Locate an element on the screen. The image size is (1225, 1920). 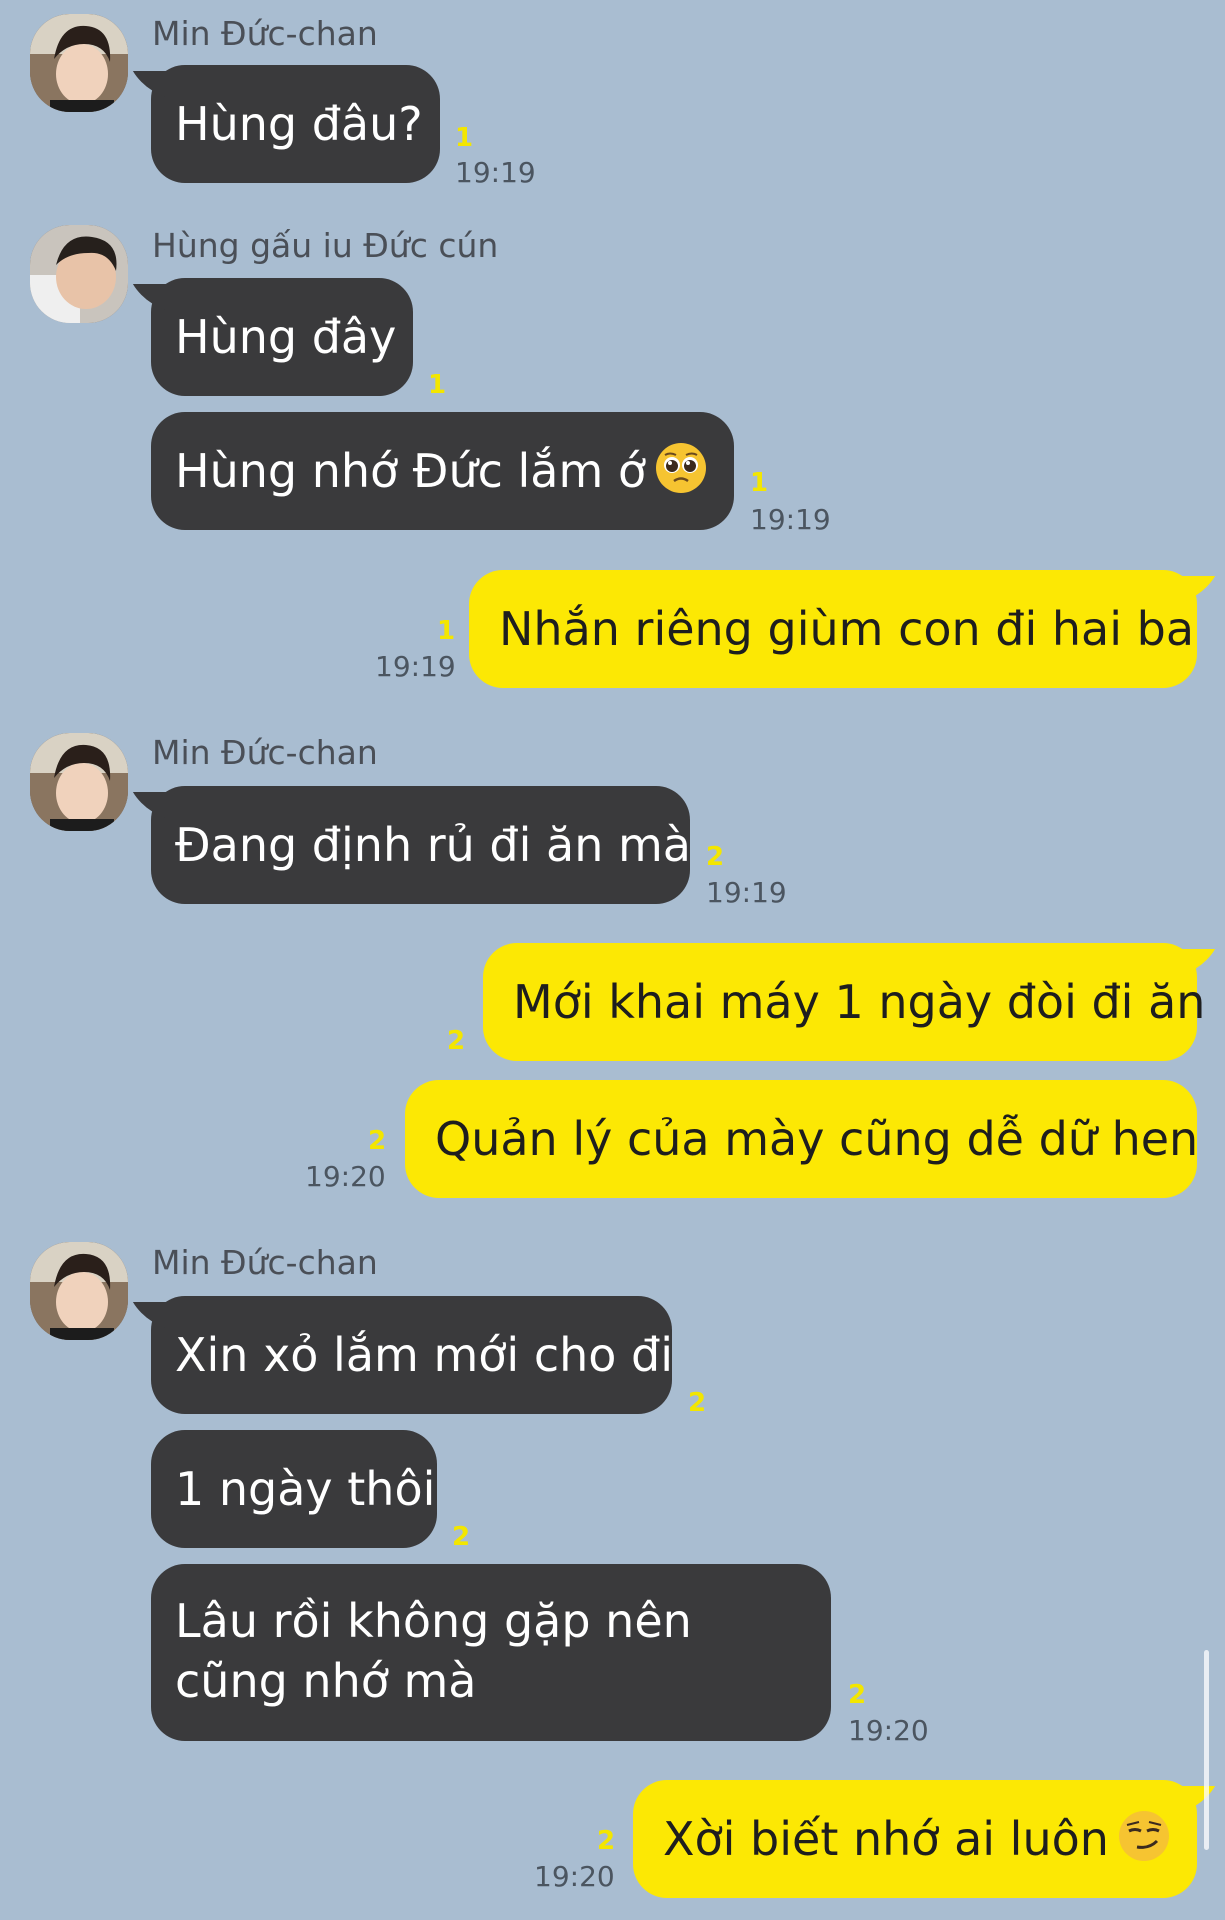
smirking-face-icon is located at coordinates (1143, 1836).